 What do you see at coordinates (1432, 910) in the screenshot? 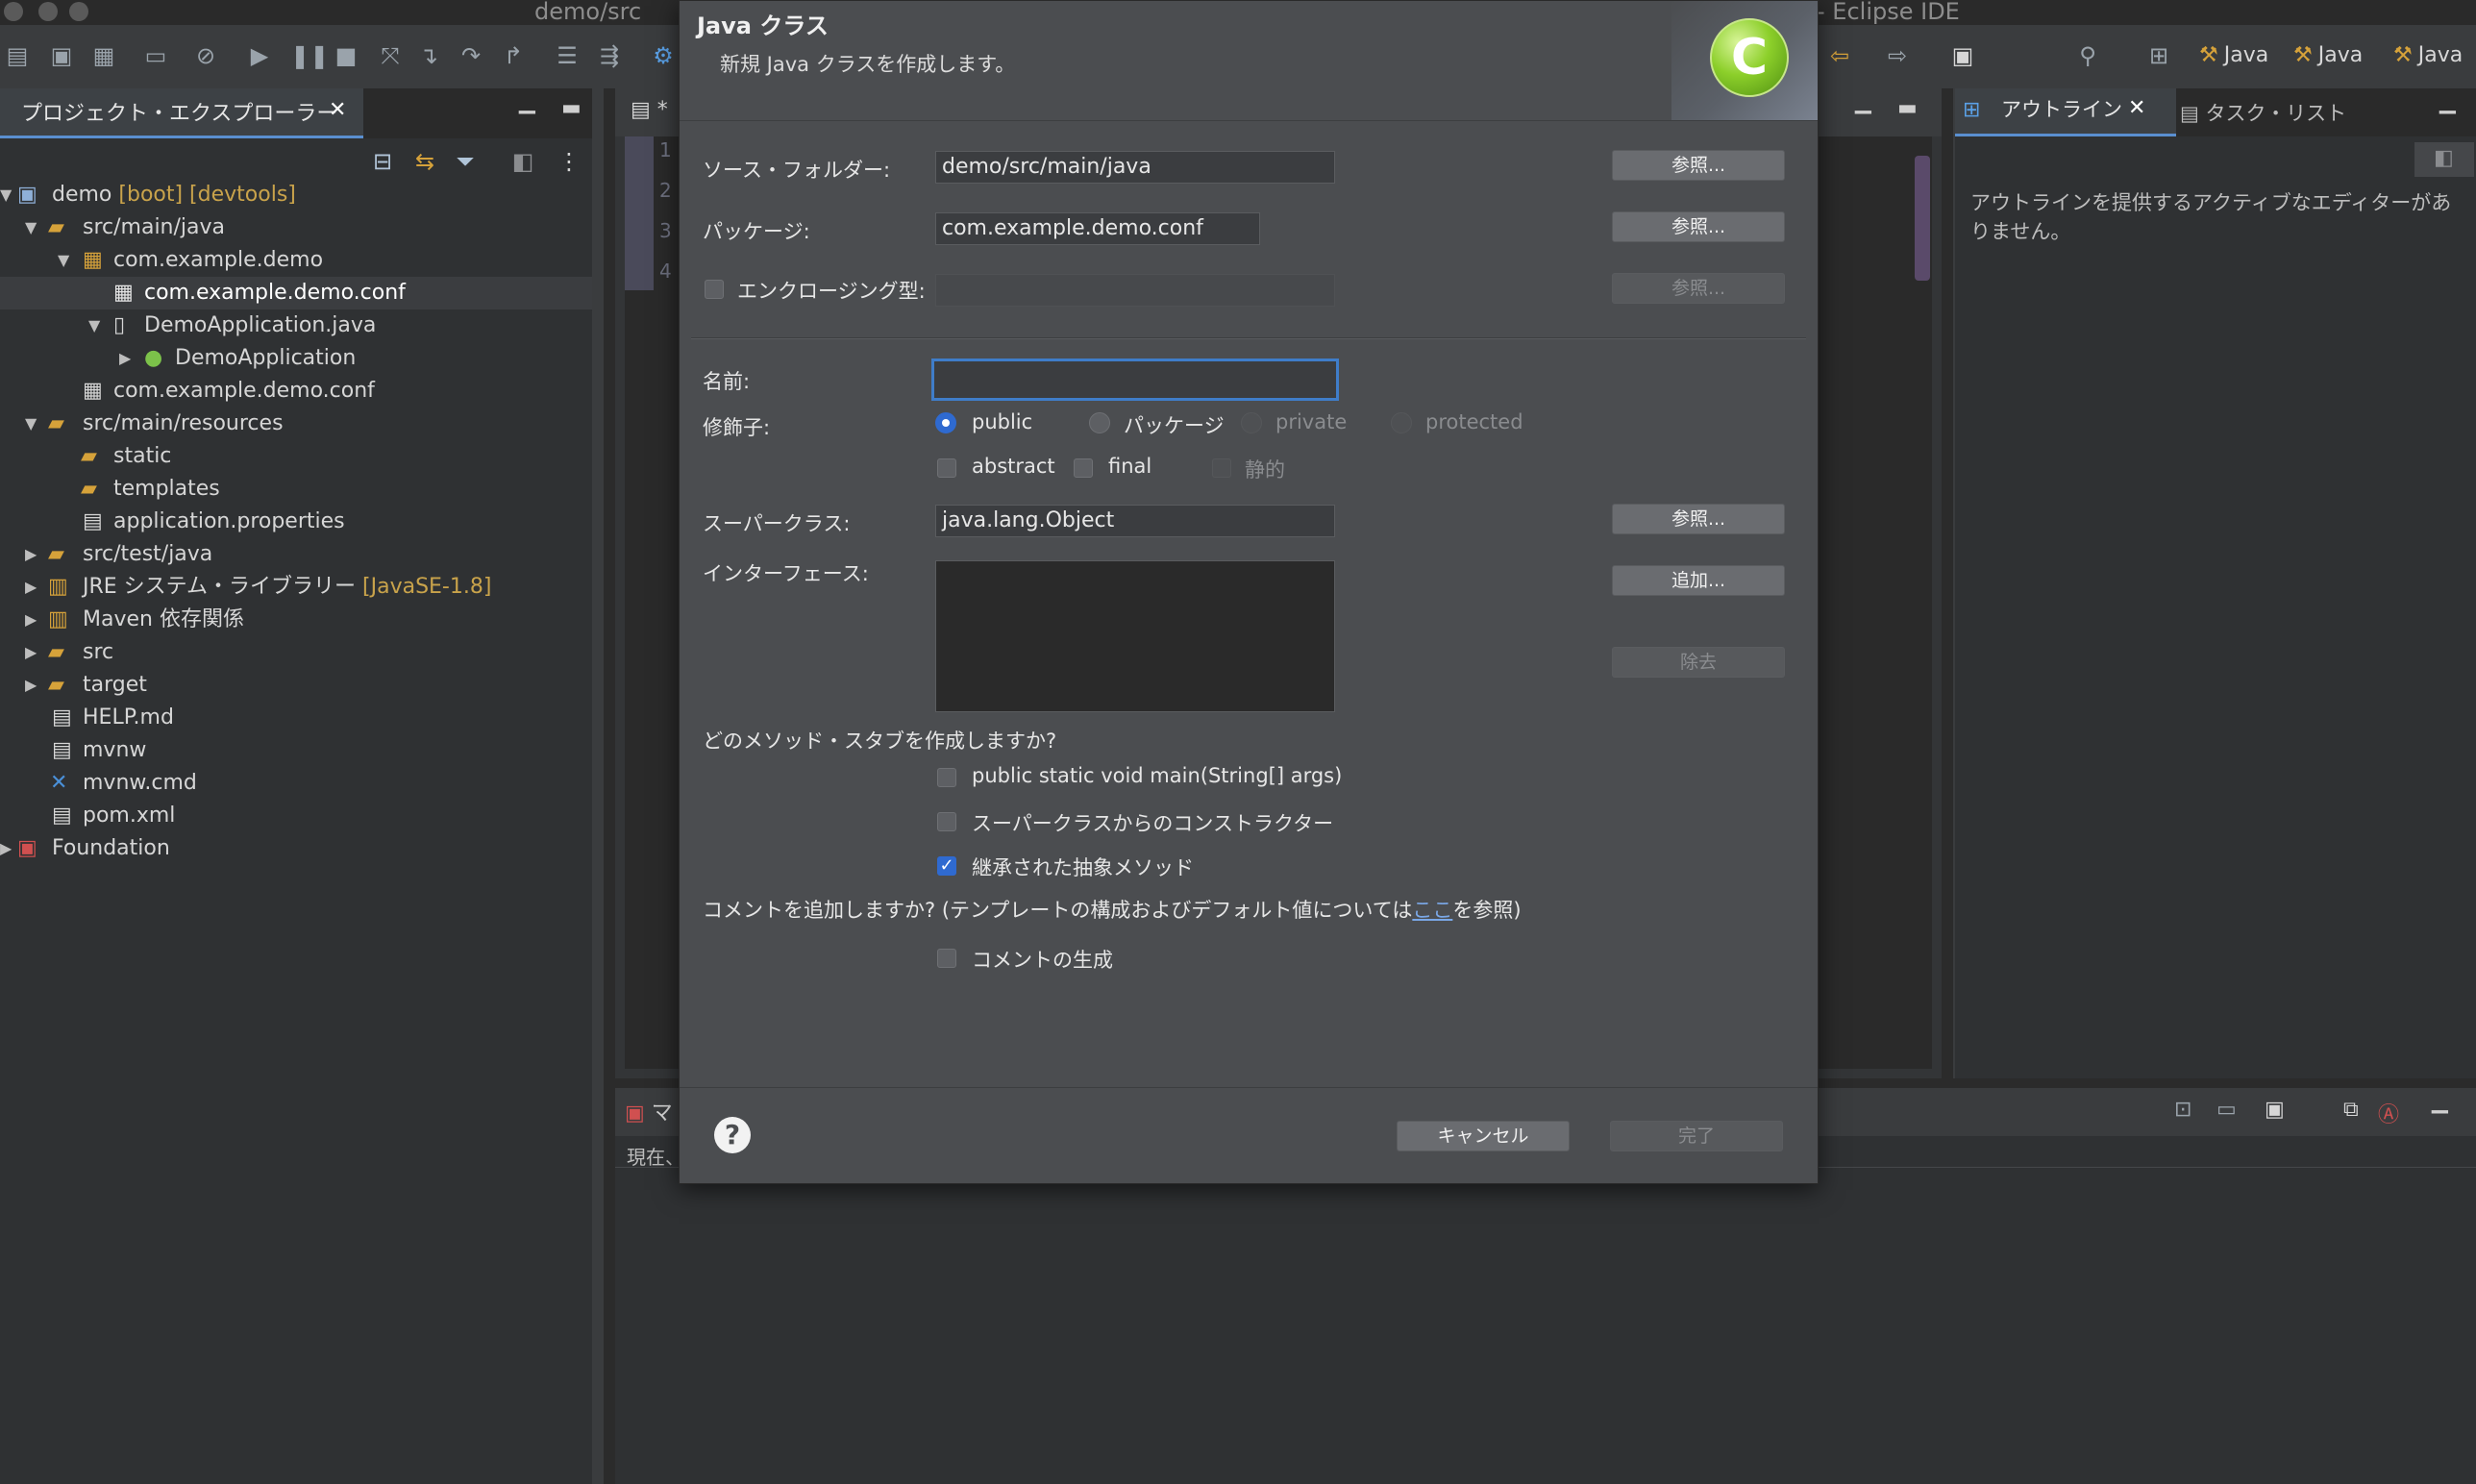
I see `templates-link: ここ` at bounding box center [1432, 910].